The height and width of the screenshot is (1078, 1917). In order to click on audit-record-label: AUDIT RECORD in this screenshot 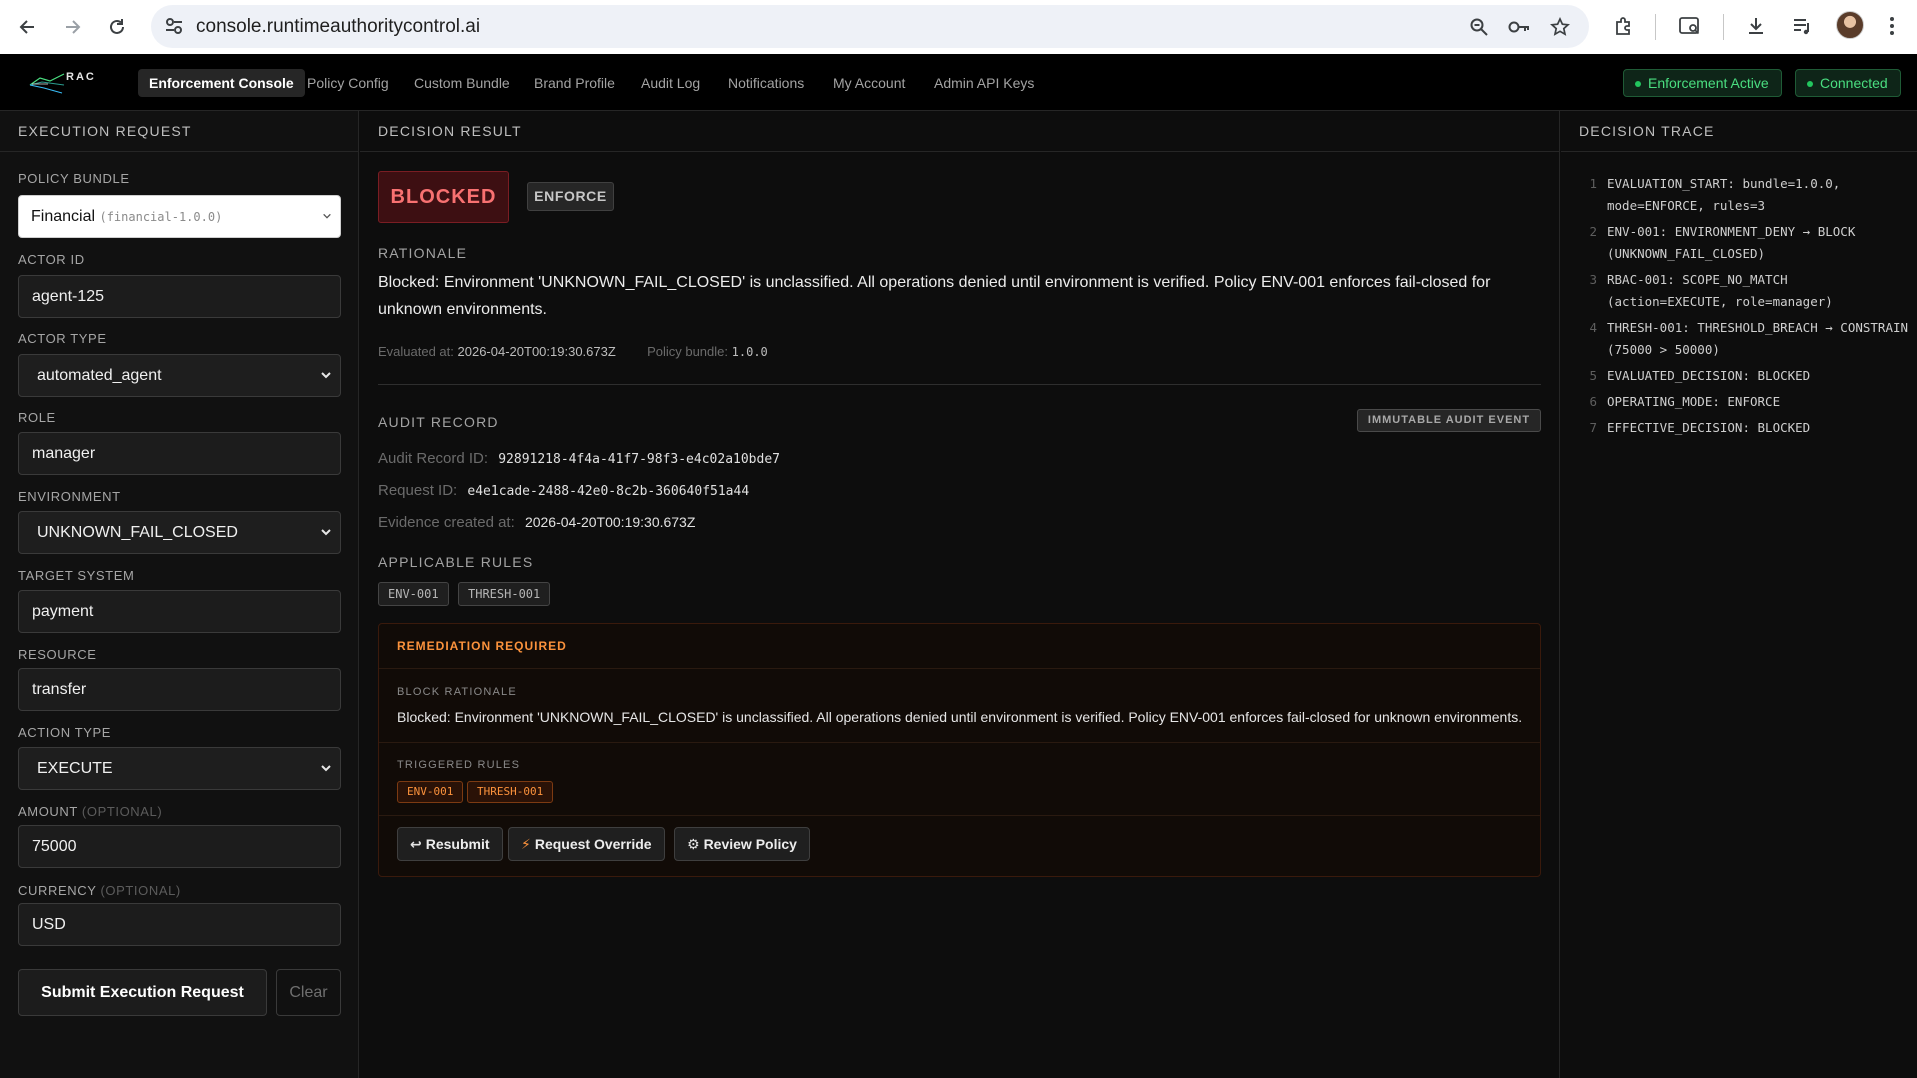, I will do `click(438, 422)`.